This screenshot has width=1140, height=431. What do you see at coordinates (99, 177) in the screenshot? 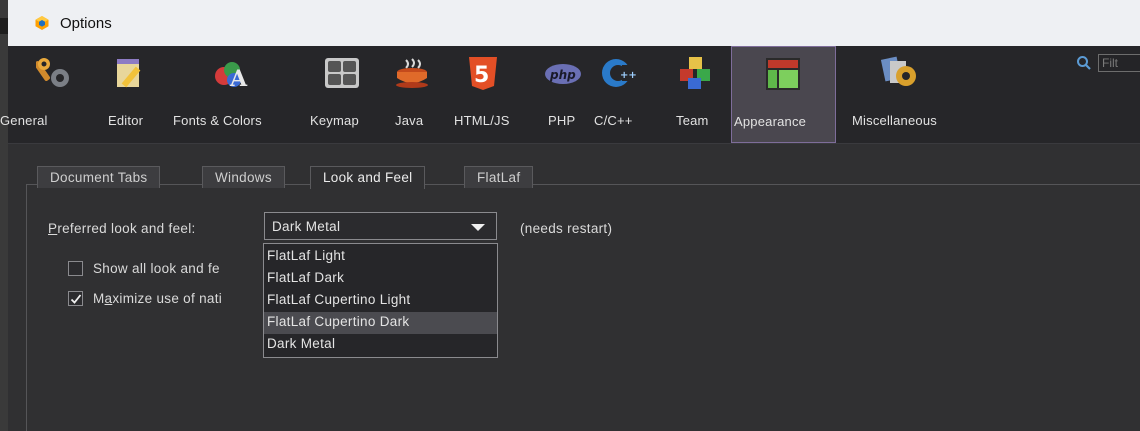
I see `tab-document-tabs: Document Tabs` at bounding box center [99, 177].